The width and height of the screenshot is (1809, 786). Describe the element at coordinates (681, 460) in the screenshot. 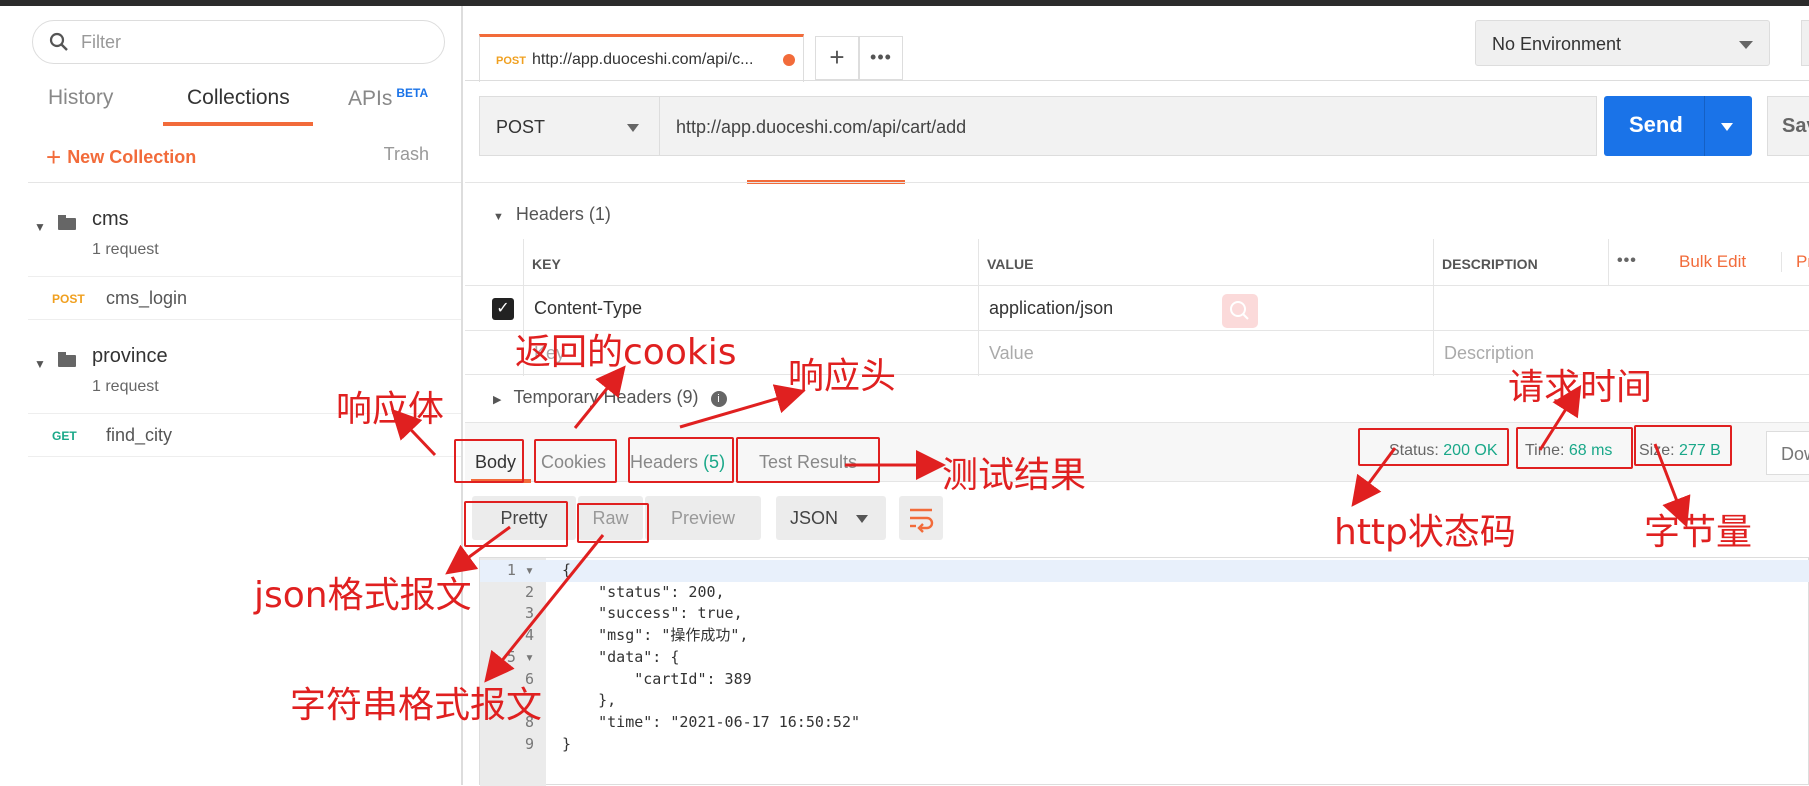

I see `annotation-box-headers` at that location.